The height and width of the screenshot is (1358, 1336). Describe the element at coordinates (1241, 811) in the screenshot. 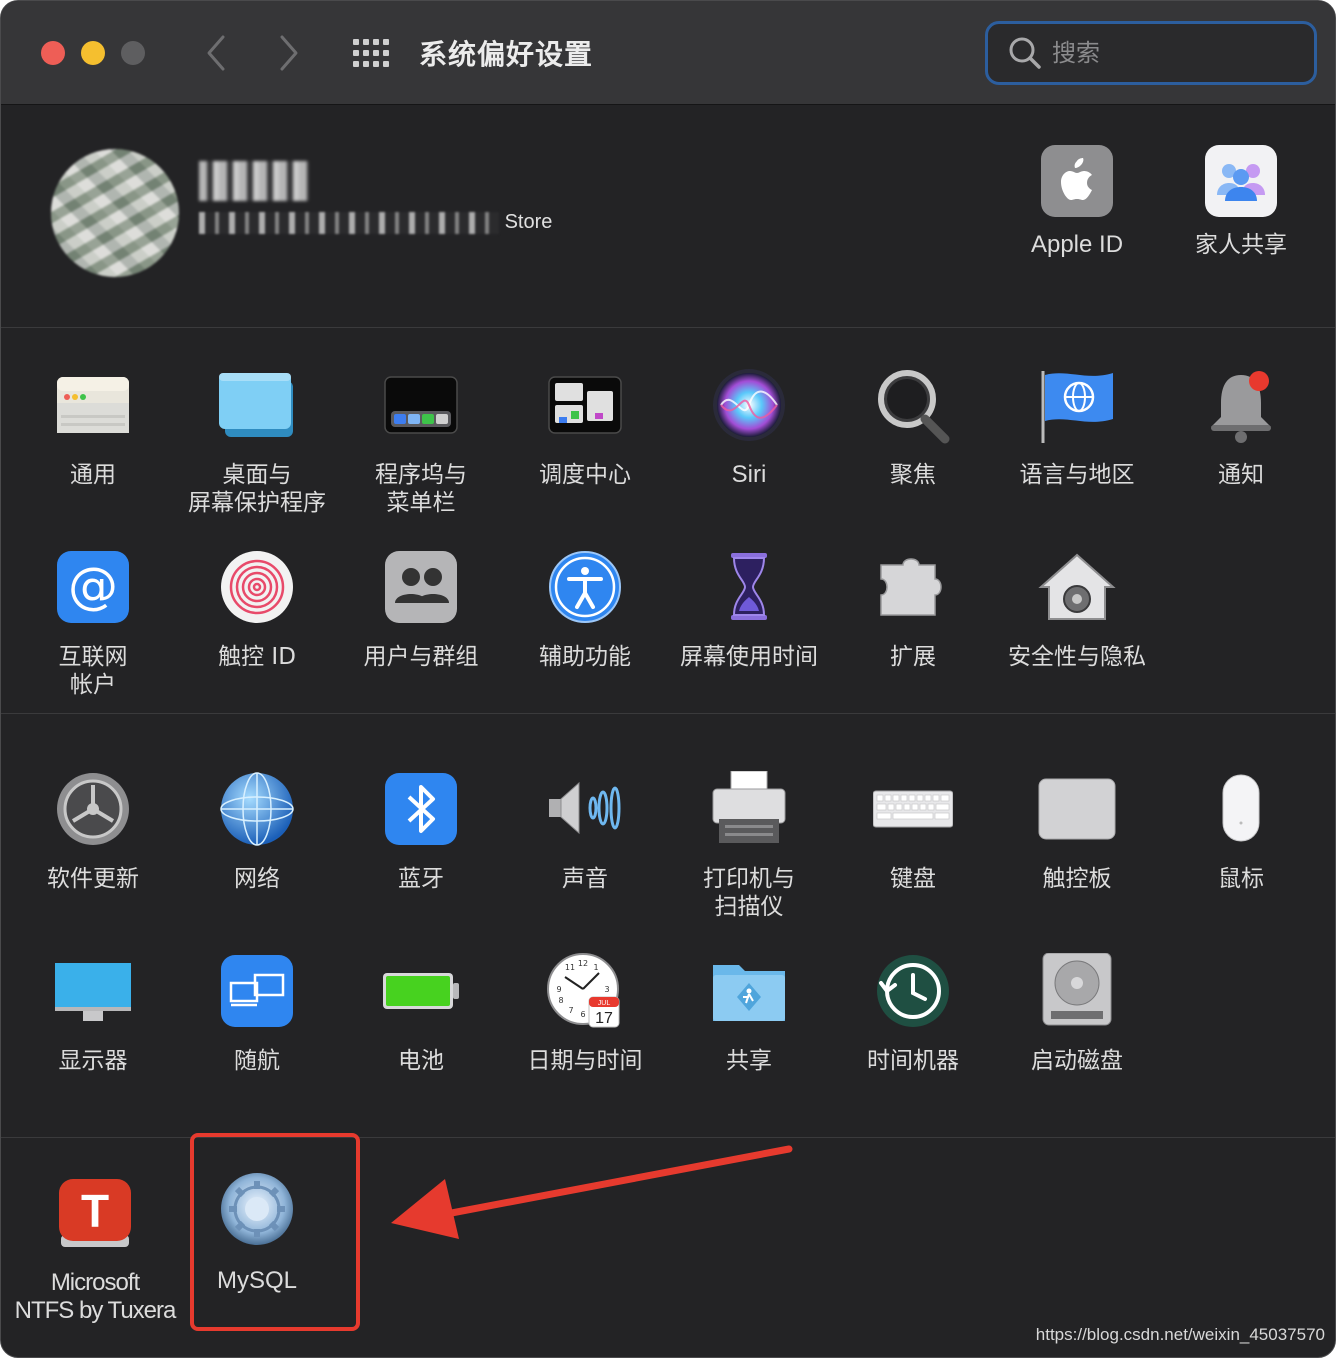

I see `mouse-icon` at that location.